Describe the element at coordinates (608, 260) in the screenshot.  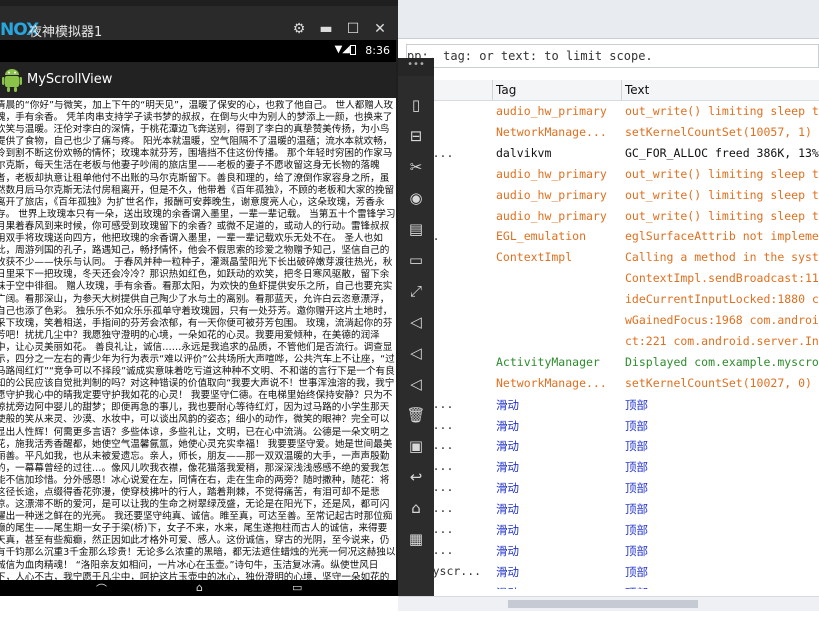
I see `log-row: ContextImpl Calling a method in the syst` at that location.